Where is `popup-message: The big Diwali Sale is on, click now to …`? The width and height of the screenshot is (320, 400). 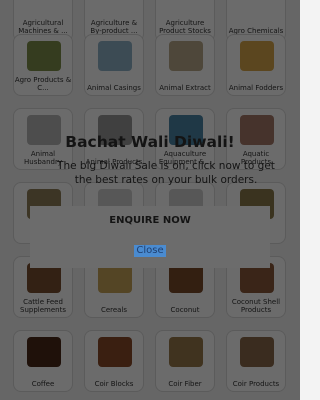 popup-message: The big Diwali Sale is on, click now to … is located at coordinates (166, 173).